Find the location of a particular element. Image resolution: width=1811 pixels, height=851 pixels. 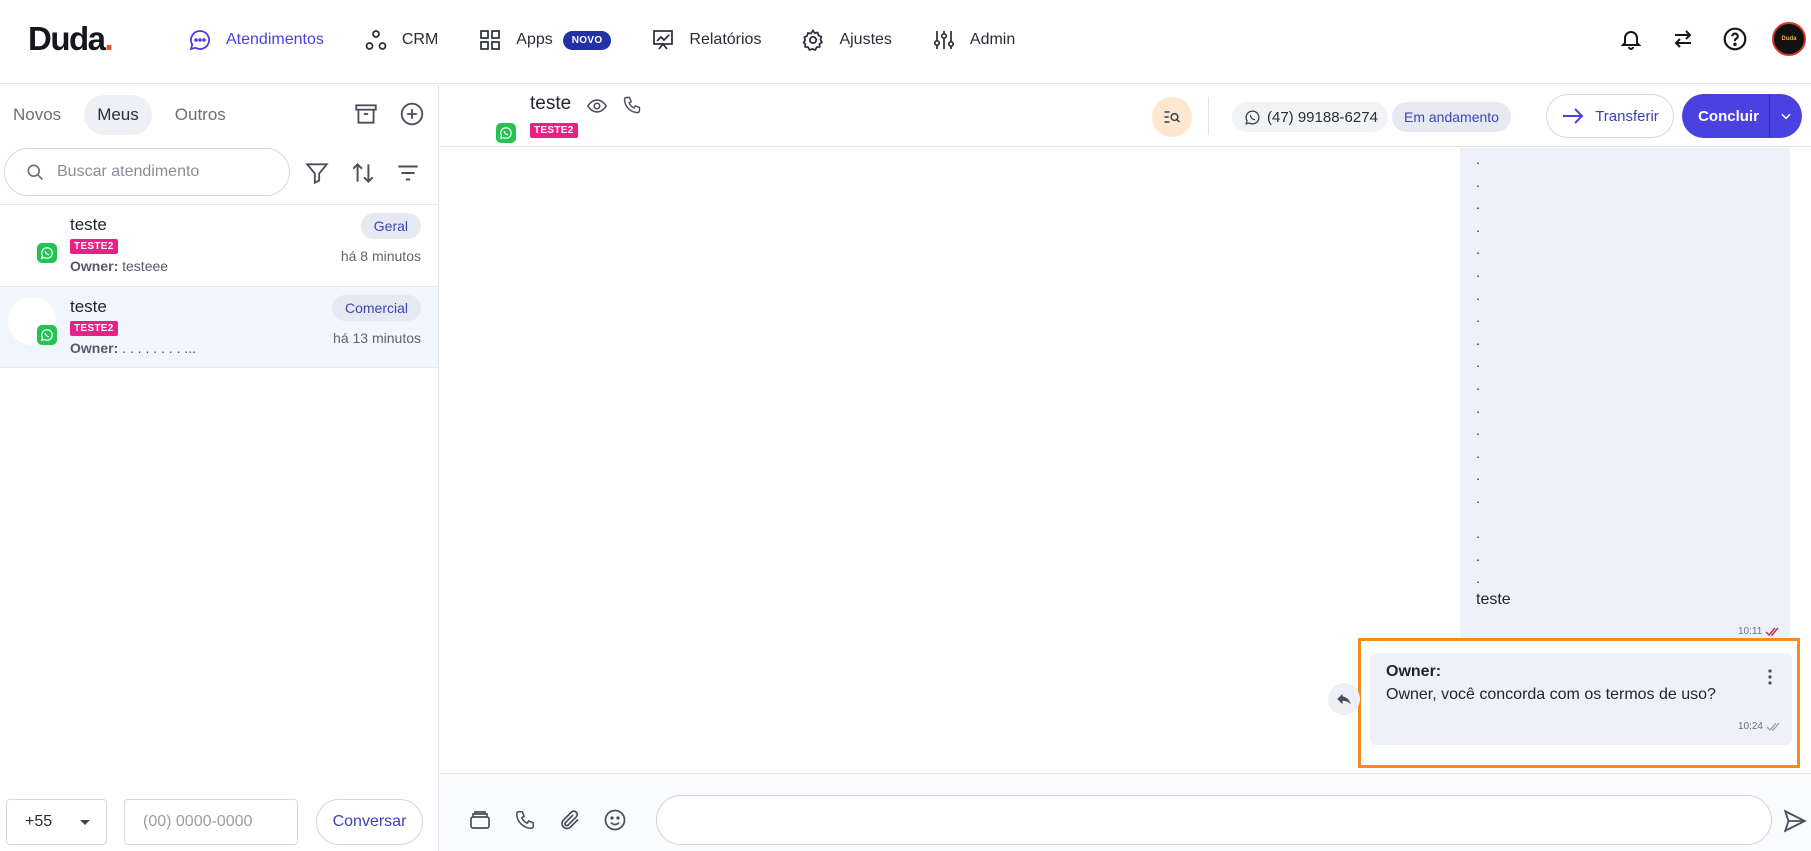

nav-label: Relatórios is located at coordinates (725, 39).